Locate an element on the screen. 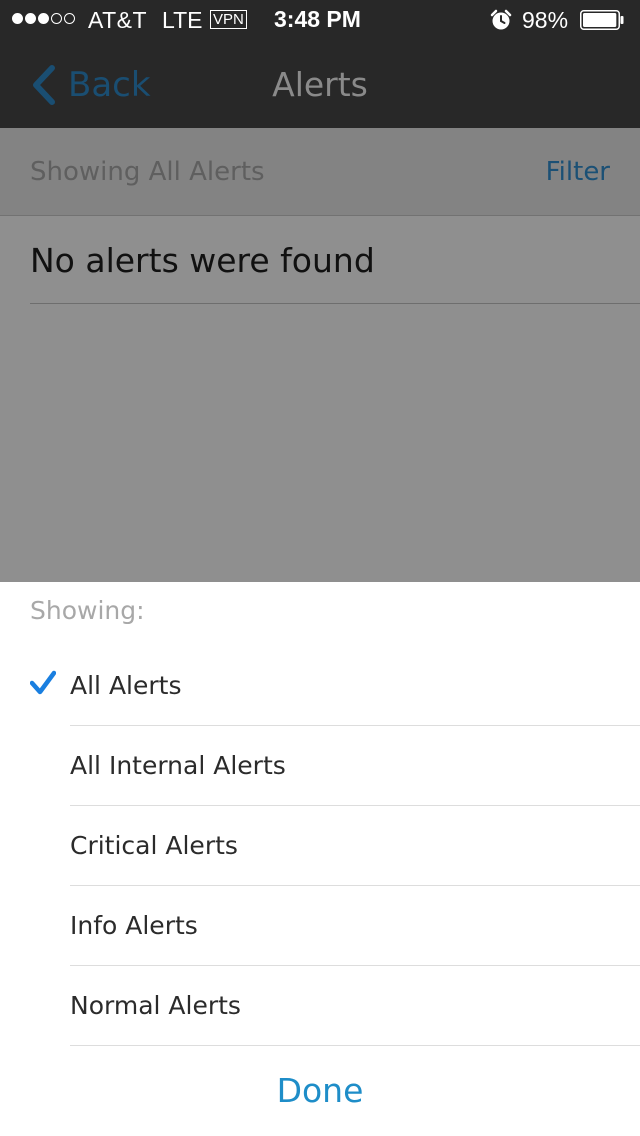 The image size is (640, 1136). status-bar: AT&T LTE VPN 3:48 PM 98% is located at coordinates (320, 20).